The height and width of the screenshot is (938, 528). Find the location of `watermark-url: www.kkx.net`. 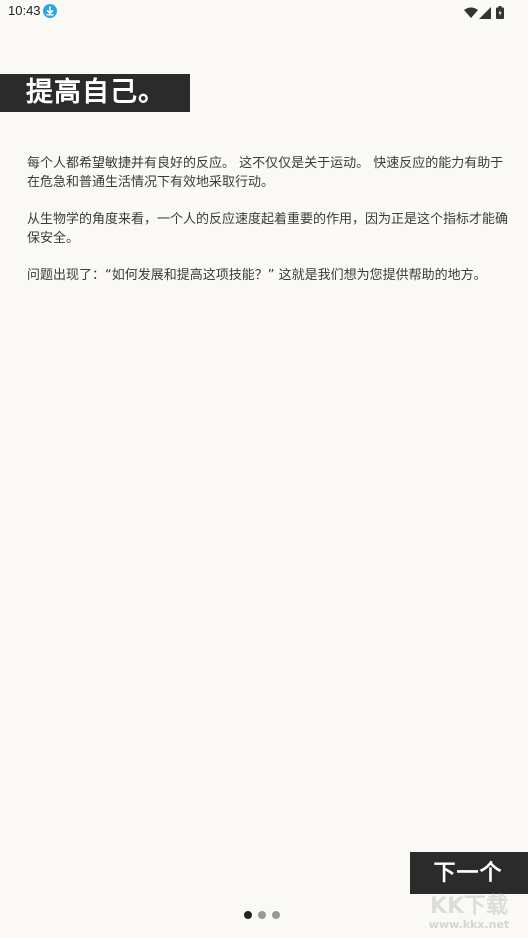

watermark-url: www.kkx.net is located at coordinates (469, 924).